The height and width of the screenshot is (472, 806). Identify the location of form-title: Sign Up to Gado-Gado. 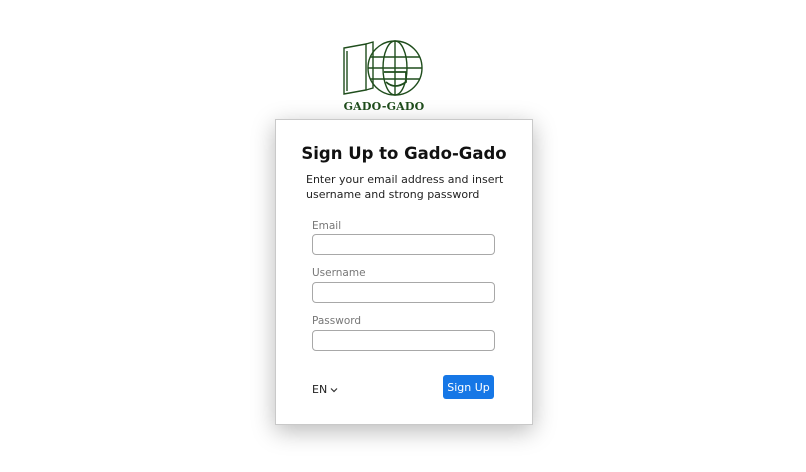
(404, 153).